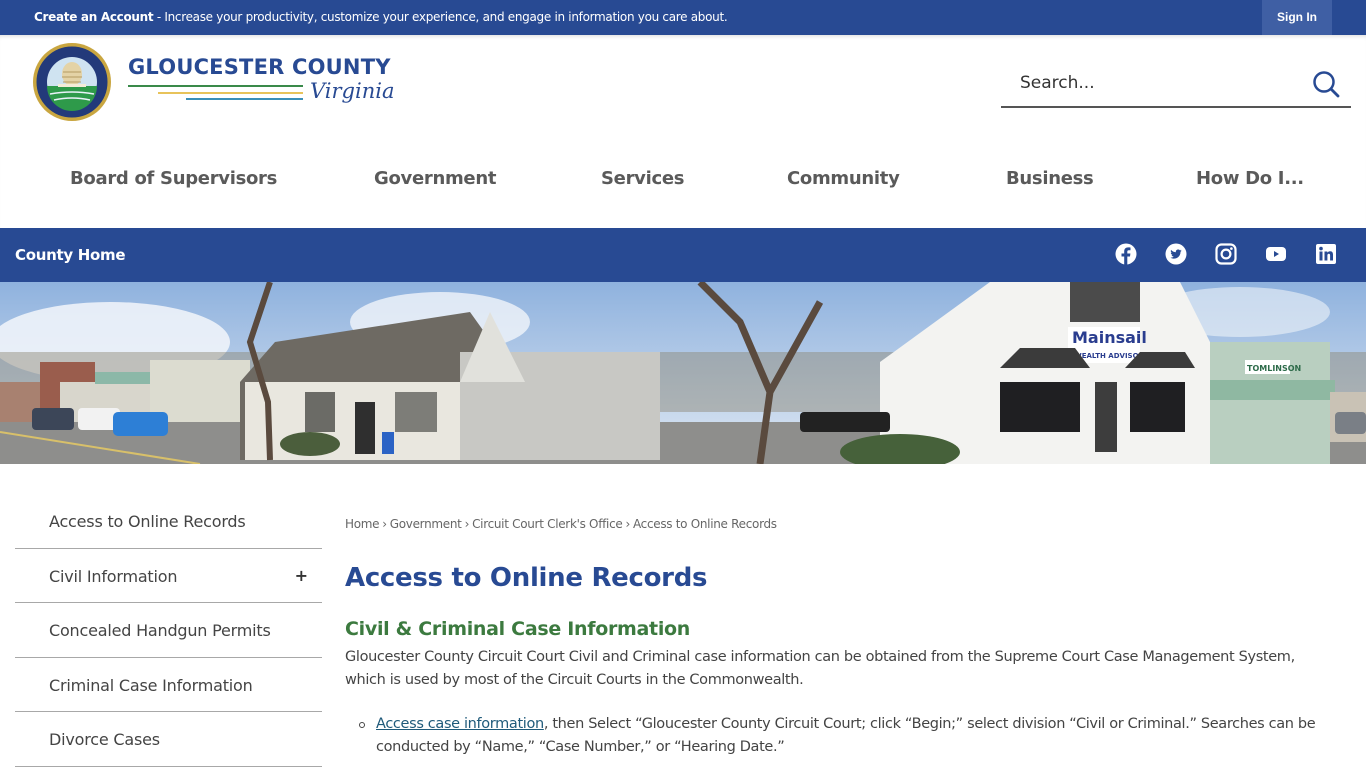 This screenshot has width=1366, height=768. I want to click on sidebar-item-label: Criminal Case Information, so click(151, 685).